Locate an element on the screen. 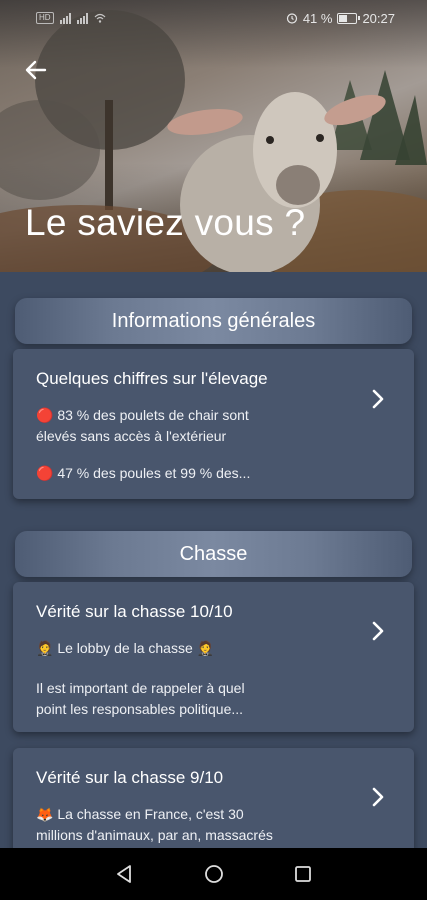  nav-home-button is located at coordinates (214, 874).